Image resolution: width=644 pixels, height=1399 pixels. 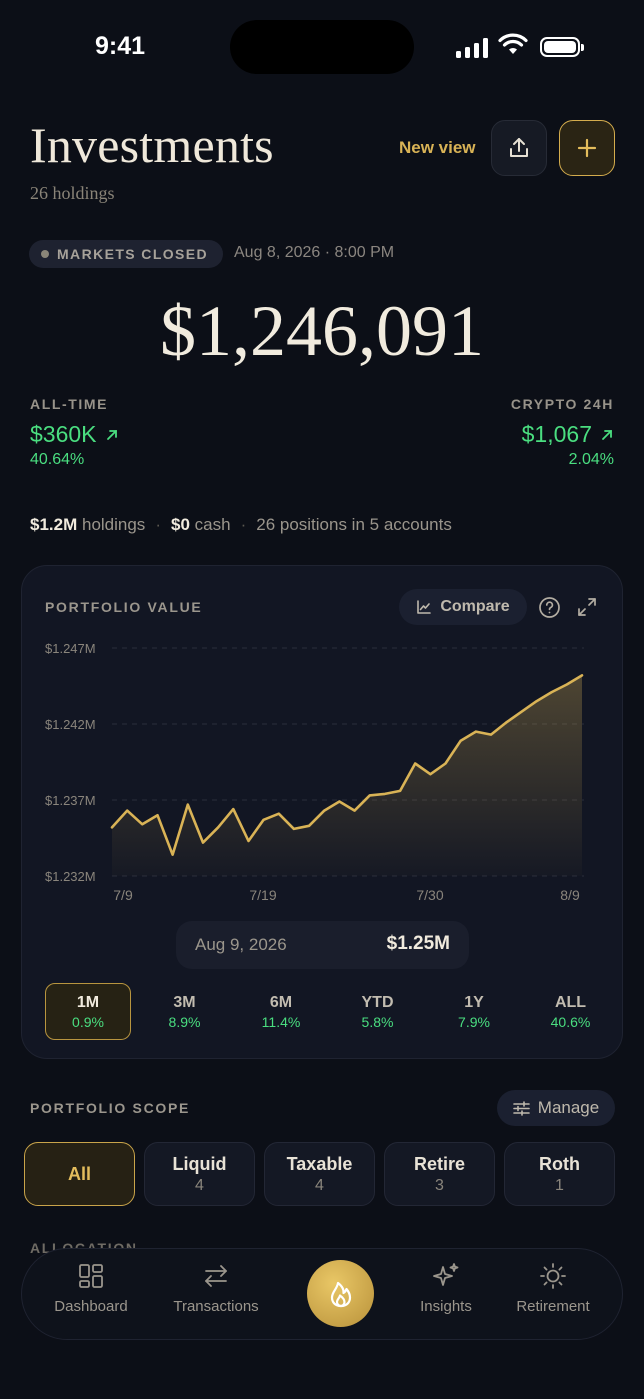 What do you see at coordinates (72, 193) in the screenshot?
I see `holdings-count: 26 holdings` at bounding box center [72, 193].